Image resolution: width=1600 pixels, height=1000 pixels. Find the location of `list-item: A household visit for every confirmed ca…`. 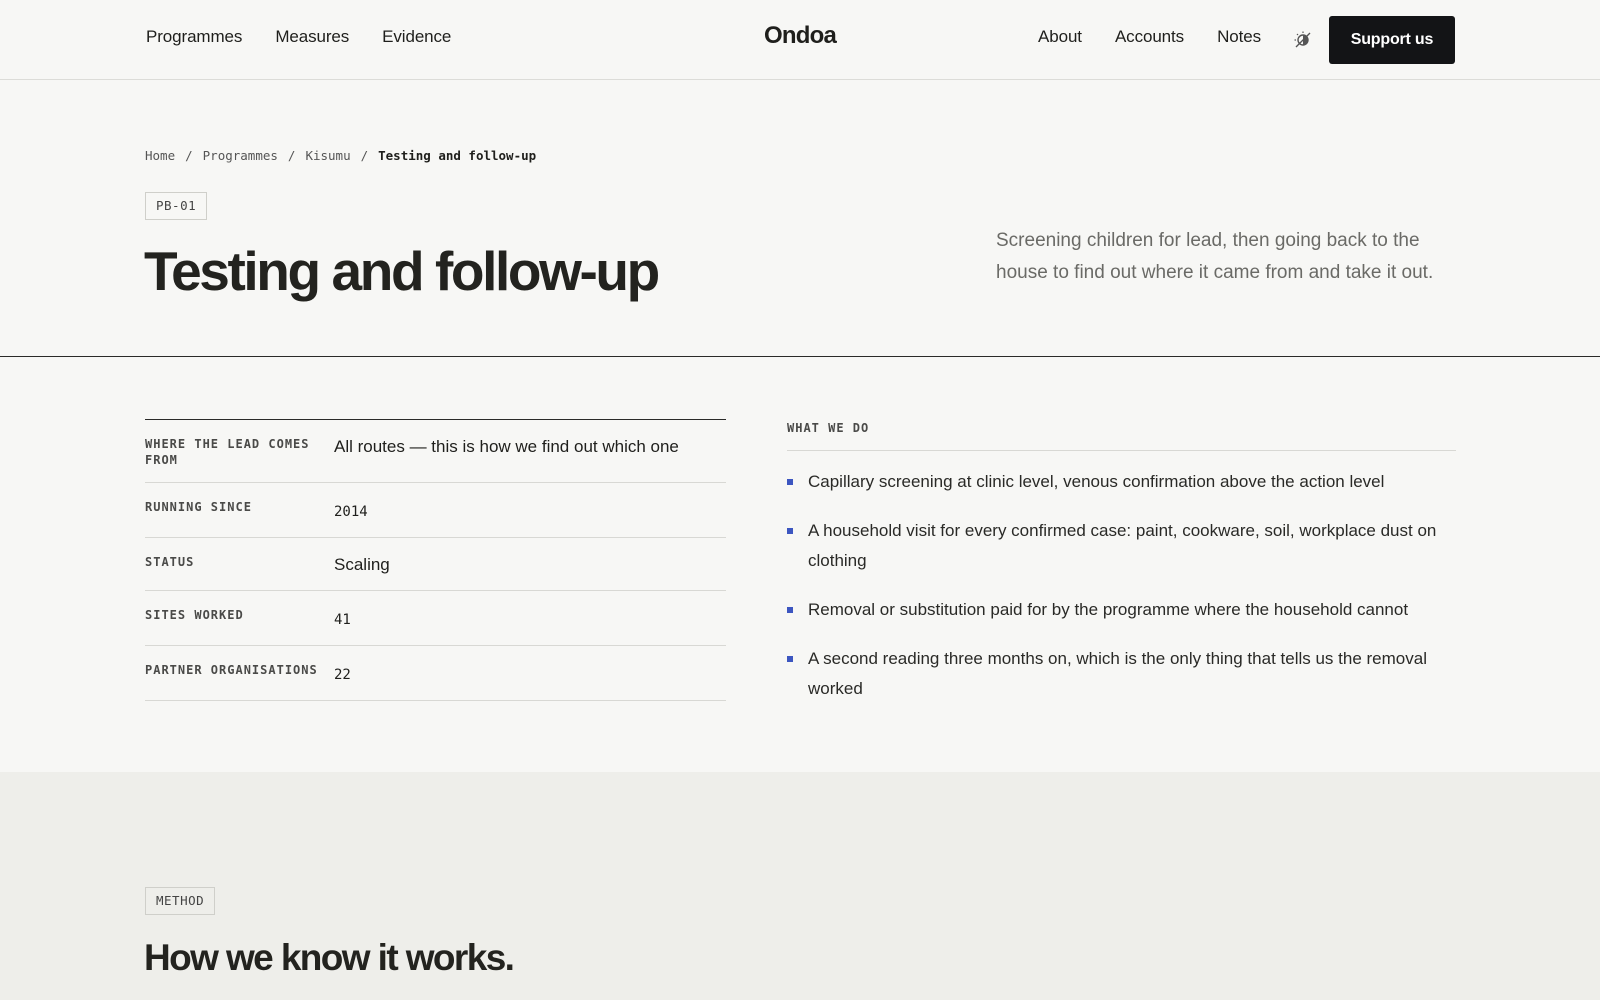

list-item: A household visit for every confirmed ca… is located at coordinates (1121, 546).